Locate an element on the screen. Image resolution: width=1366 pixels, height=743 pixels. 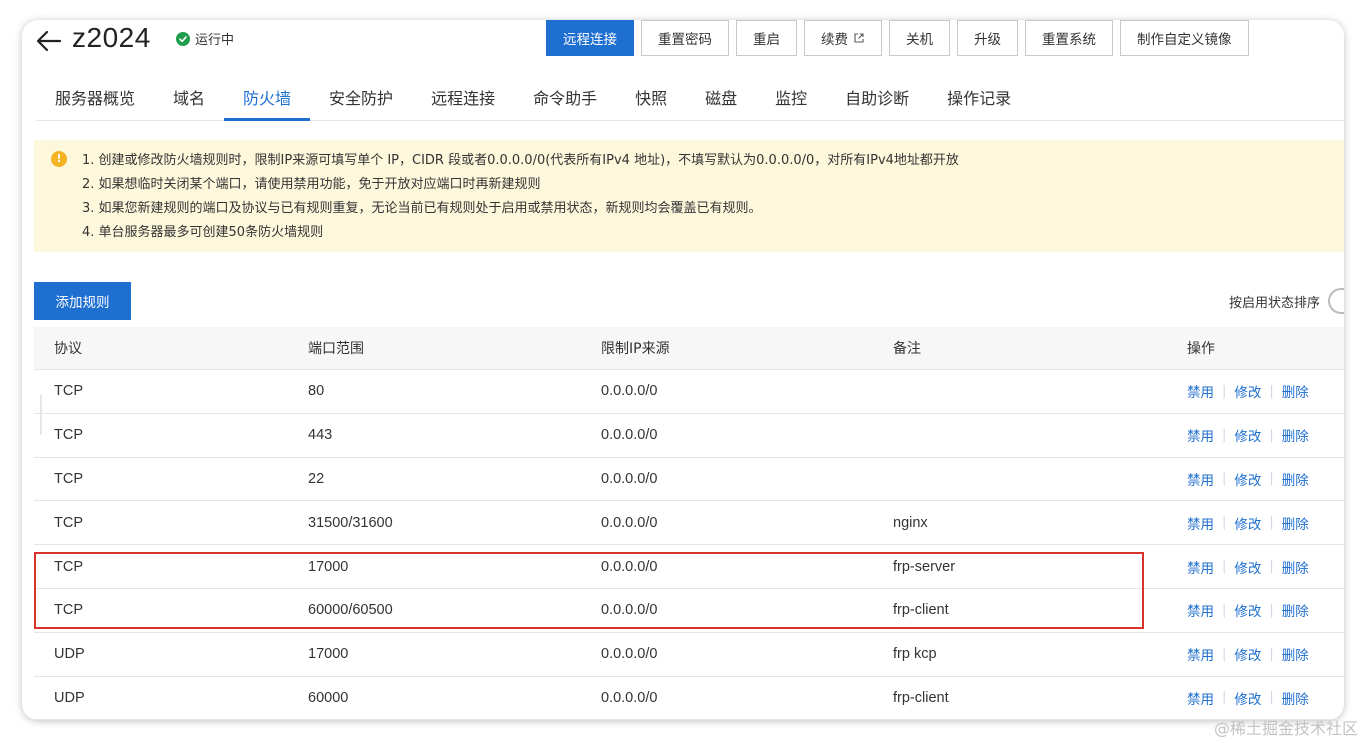
cell-port: 17000 is located at coordinates (328, 566).